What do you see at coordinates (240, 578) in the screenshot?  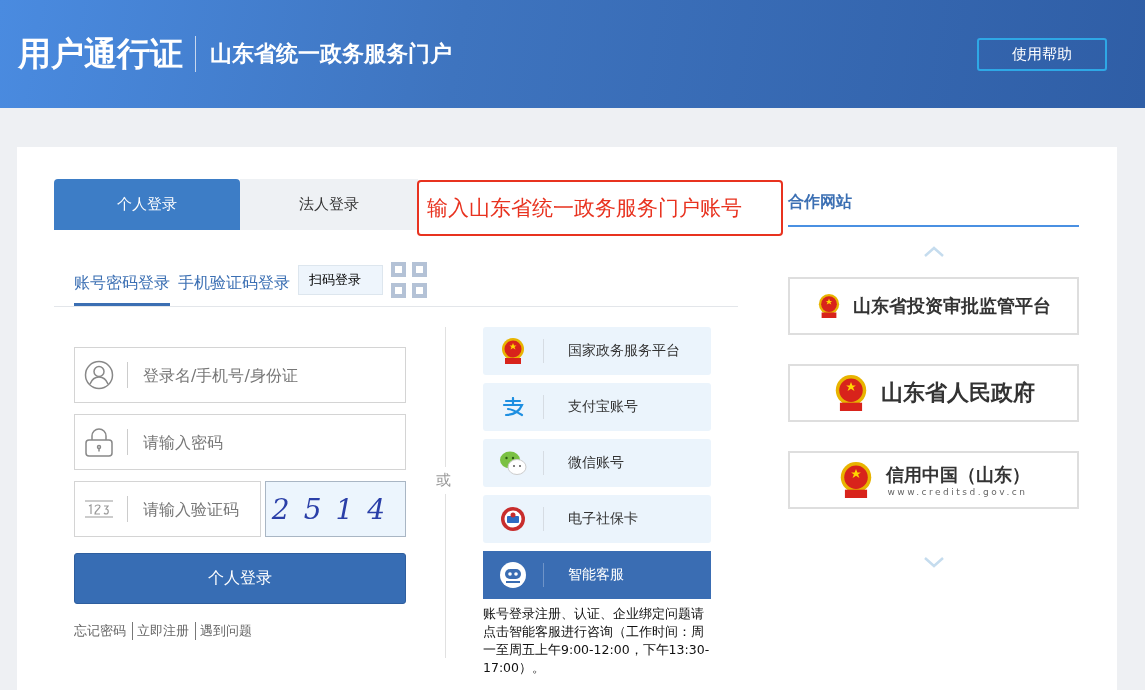 I see `login-button: 个人登录` at bounding box center [240, 578].